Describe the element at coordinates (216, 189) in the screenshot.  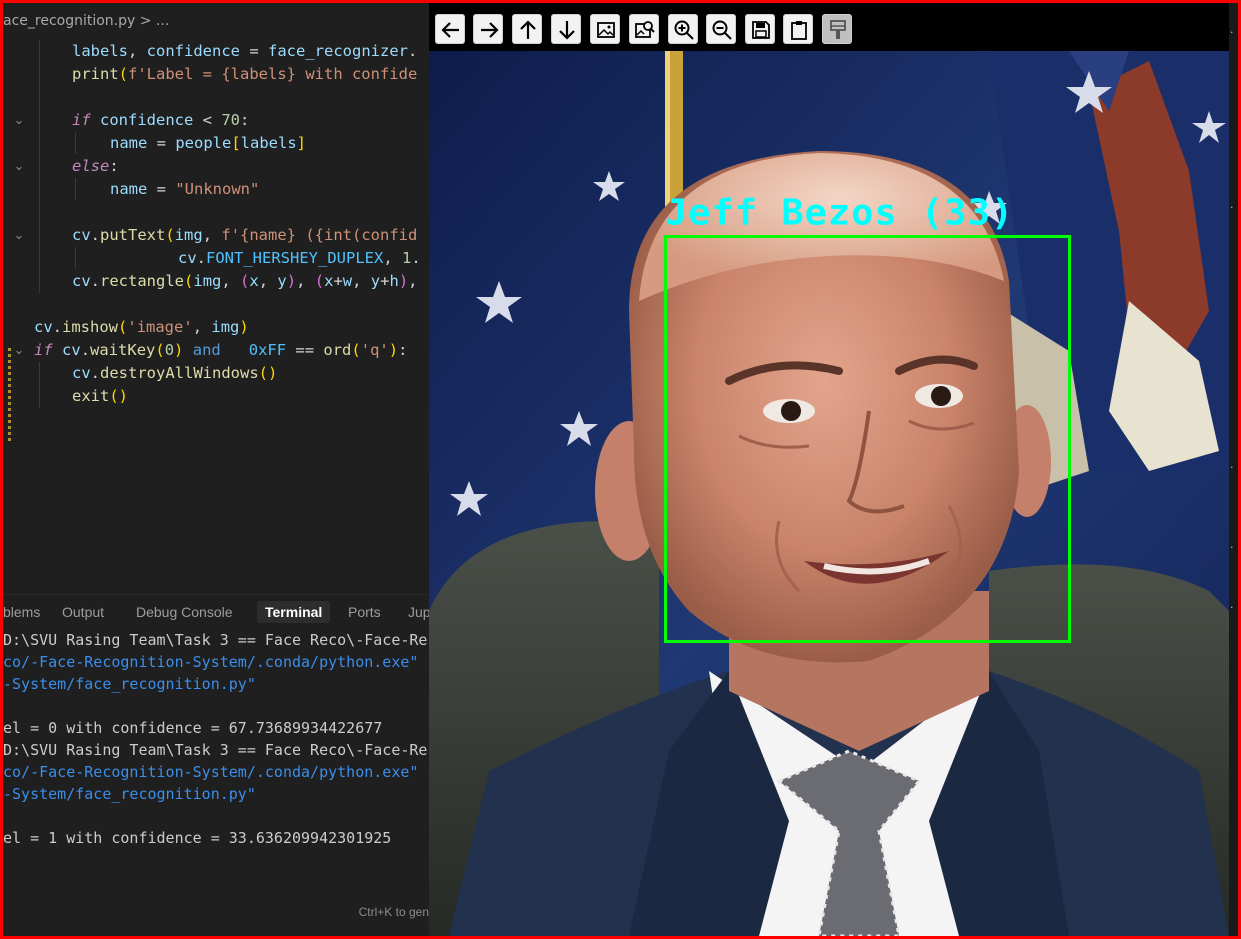
I see `code-line: name = "Unknown"` at that location.